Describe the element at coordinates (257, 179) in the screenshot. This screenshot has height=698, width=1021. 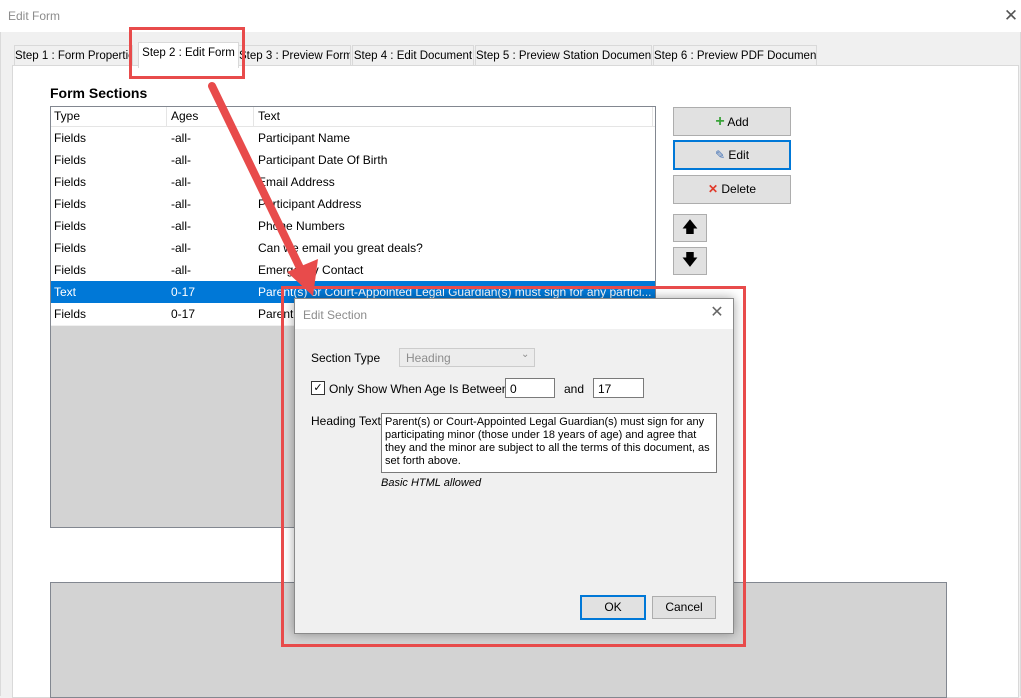
I see `arrow-shaft` at that location.